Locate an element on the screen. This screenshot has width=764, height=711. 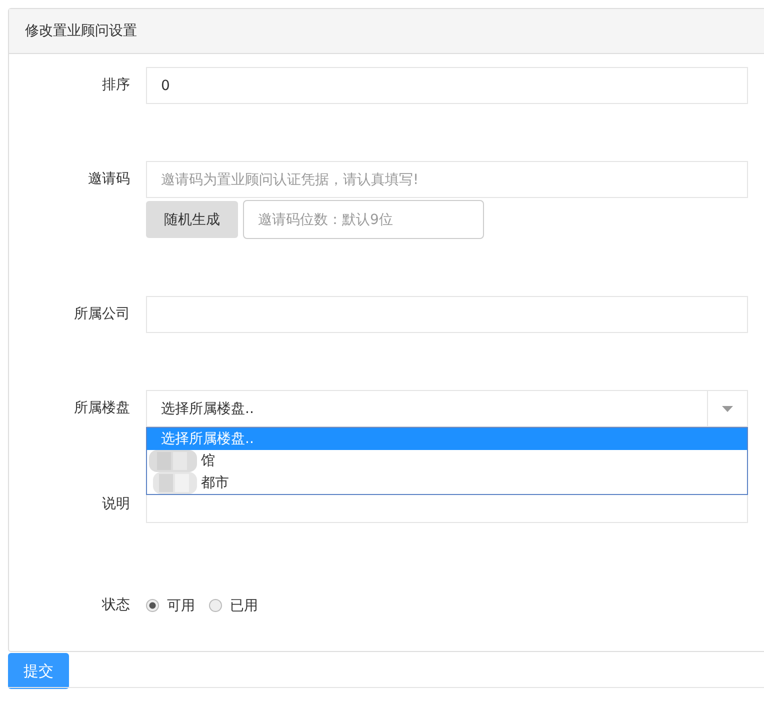
sort-input: 0 is located at coordinates (447, 85).